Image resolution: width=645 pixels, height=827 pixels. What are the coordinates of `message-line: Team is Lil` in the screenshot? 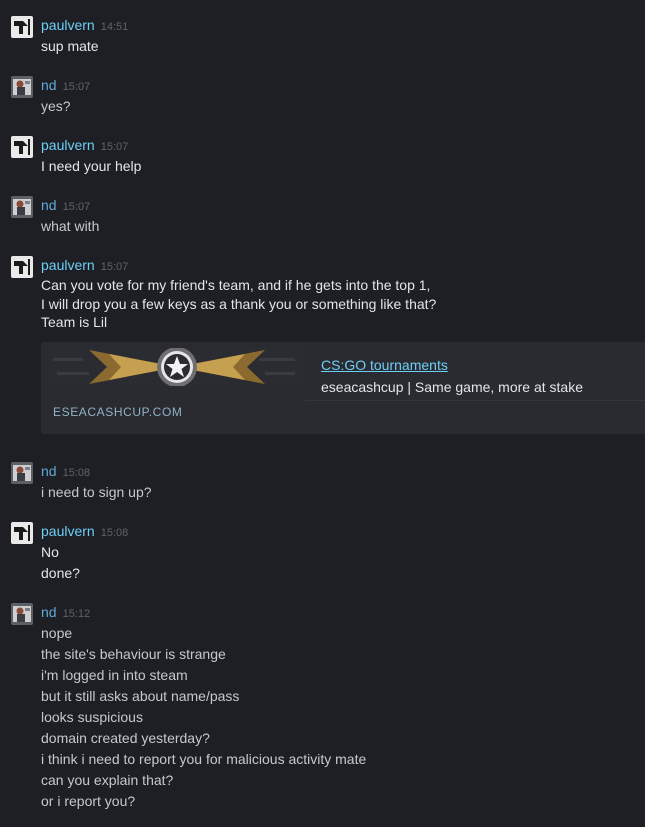 It's located at (74, 322).